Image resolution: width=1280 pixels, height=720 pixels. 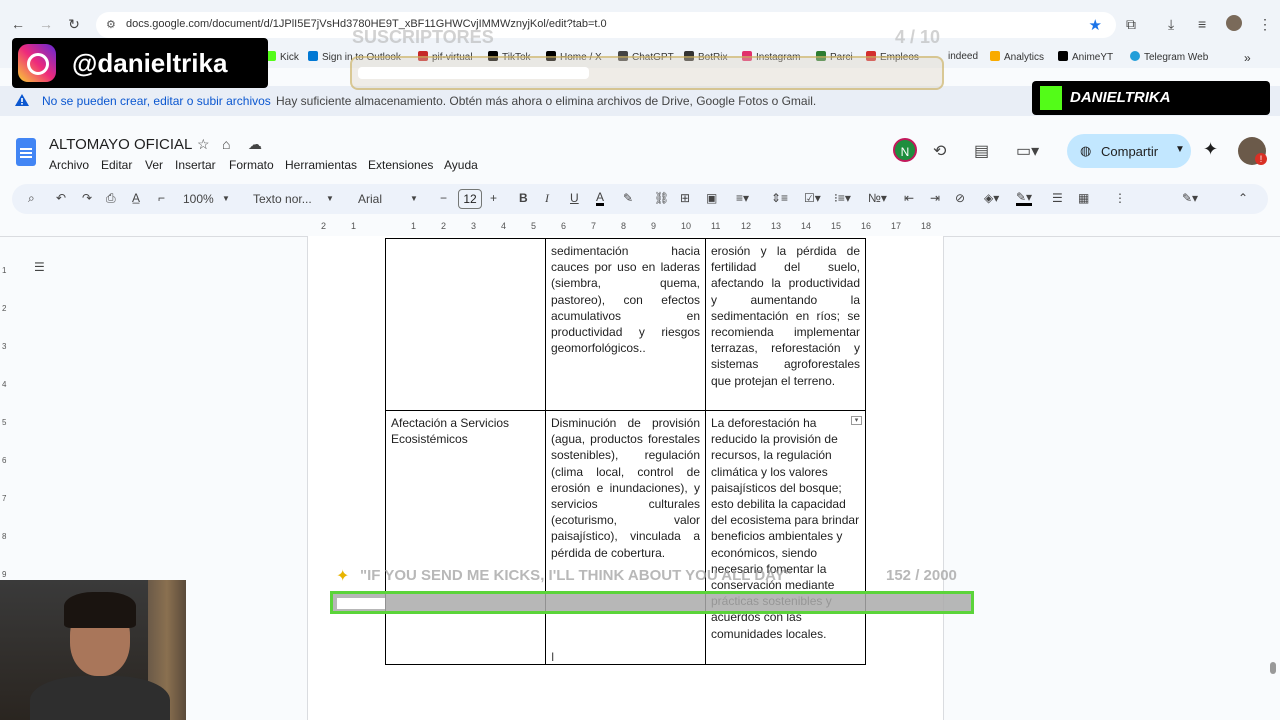 I want to click on paint-format-icon: ⌐, so click(x=161, y=198).